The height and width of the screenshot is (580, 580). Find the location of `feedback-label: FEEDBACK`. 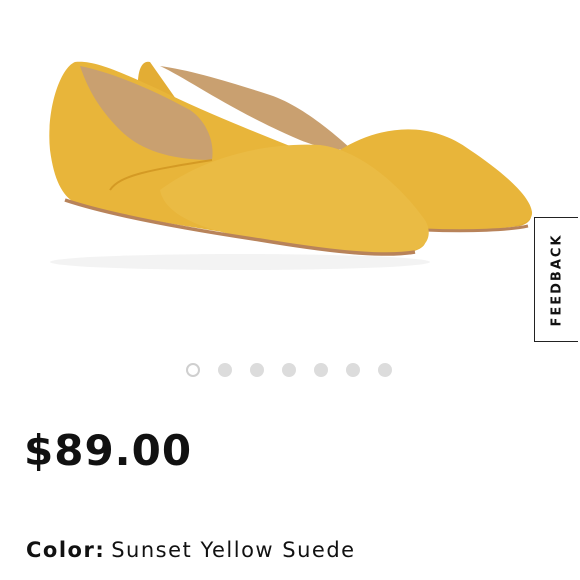

feedback-label: FEEDBACK is located at coordinates (556, 279).